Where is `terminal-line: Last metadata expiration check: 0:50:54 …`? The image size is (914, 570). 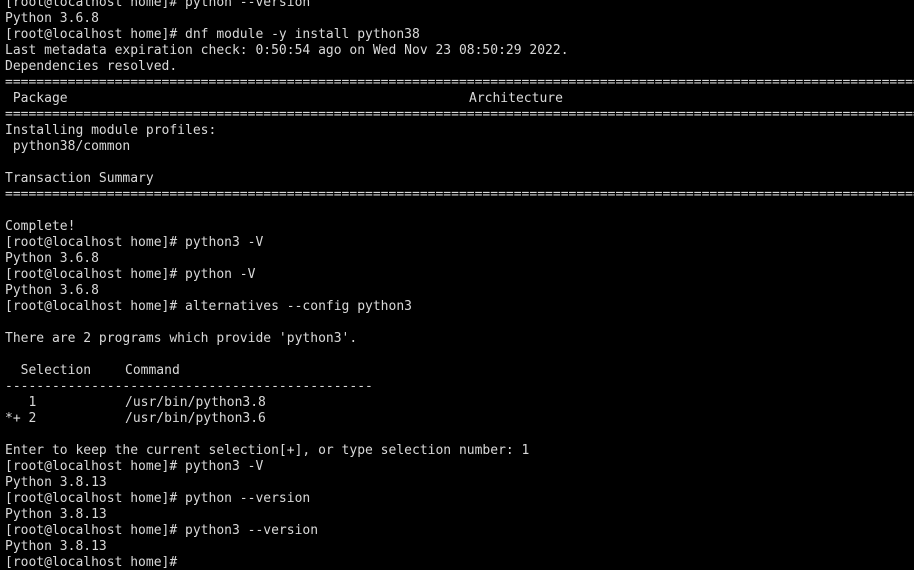 terminal-line: Last metadata expiration check: 0:50:54 … is located at coordinates (287, 50).